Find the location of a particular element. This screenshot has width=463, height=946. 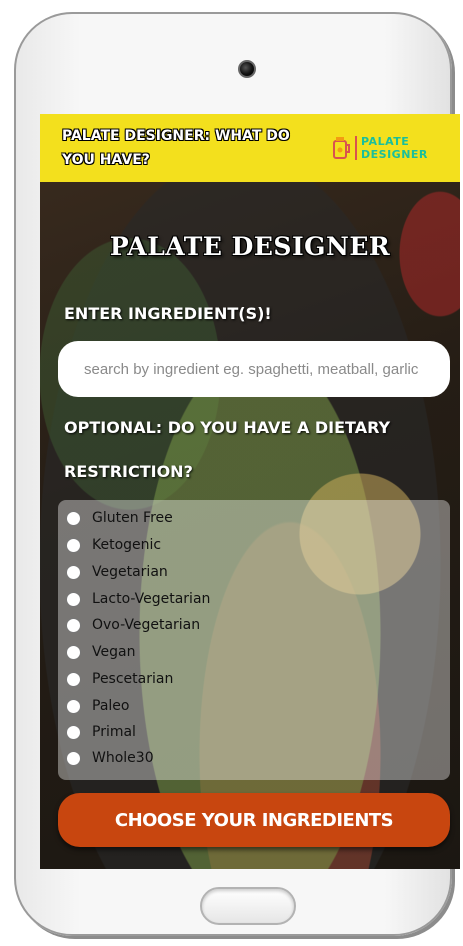

ingredient-search-input is located at coordinates (254, 369).